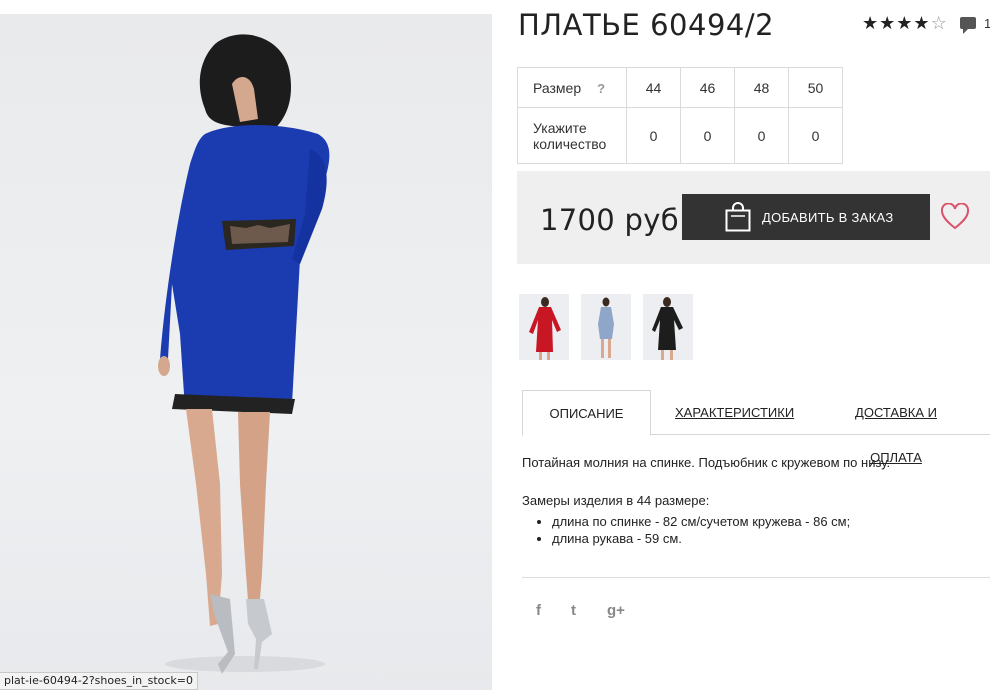  I want to click on tab-description: ОПИСАНИЕ, so click(586, 413).